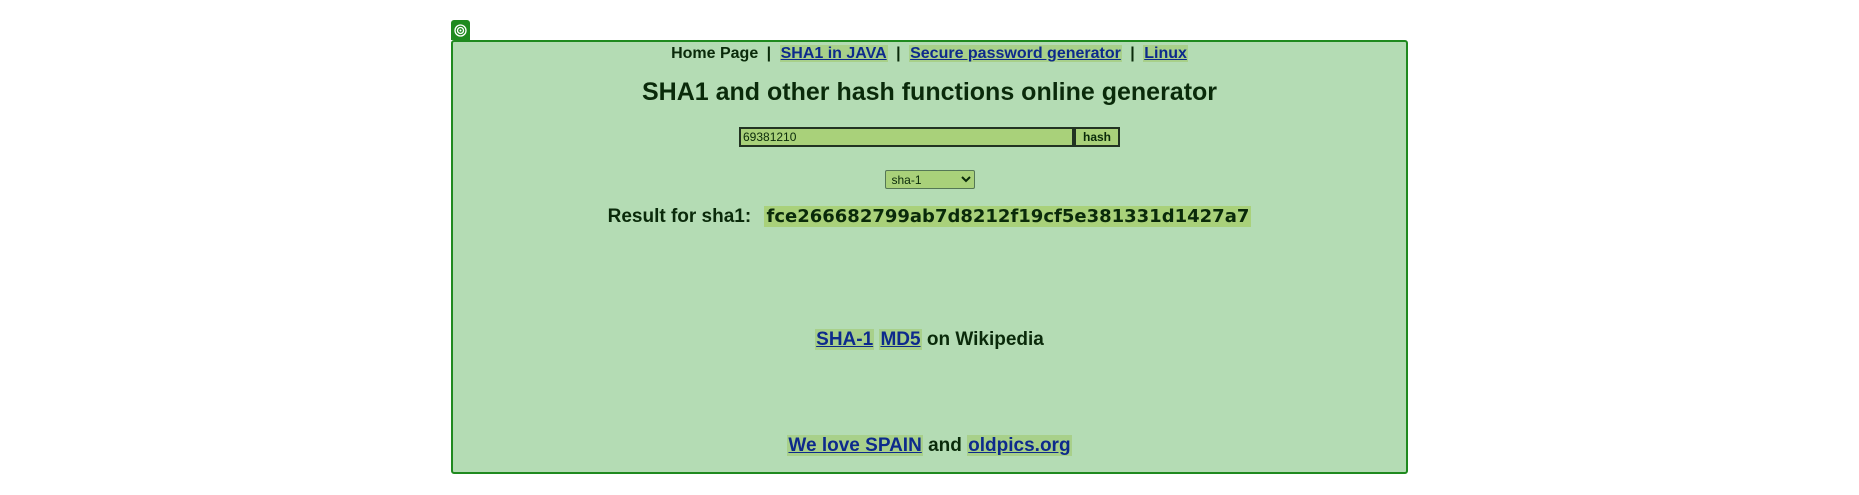 The height and width of the screenshot is (495, 1859). I want to click on footer-links: We love SPAIN and oldpics.org, so click(929, 446).